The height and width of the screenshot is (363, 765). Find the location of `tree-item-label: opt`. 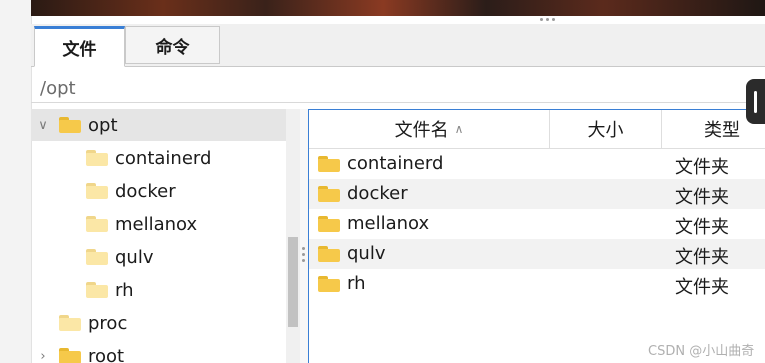

tree-item-label: opt is located at coordinates (103, 125).